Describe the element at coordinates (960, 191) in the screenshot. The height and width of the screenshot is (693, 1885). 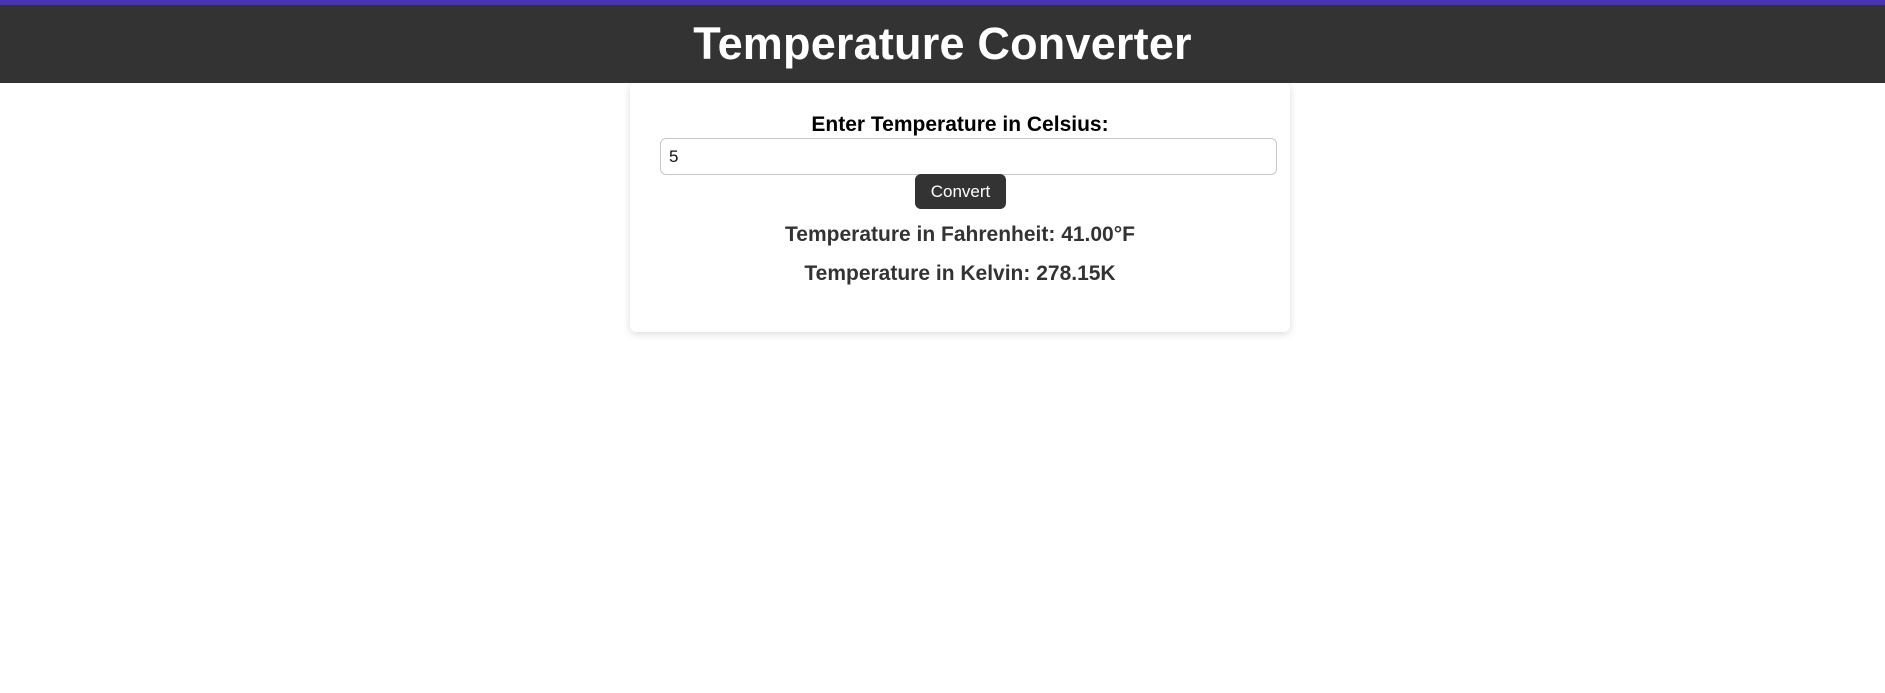
I see `convert-button: Convert` at that location.